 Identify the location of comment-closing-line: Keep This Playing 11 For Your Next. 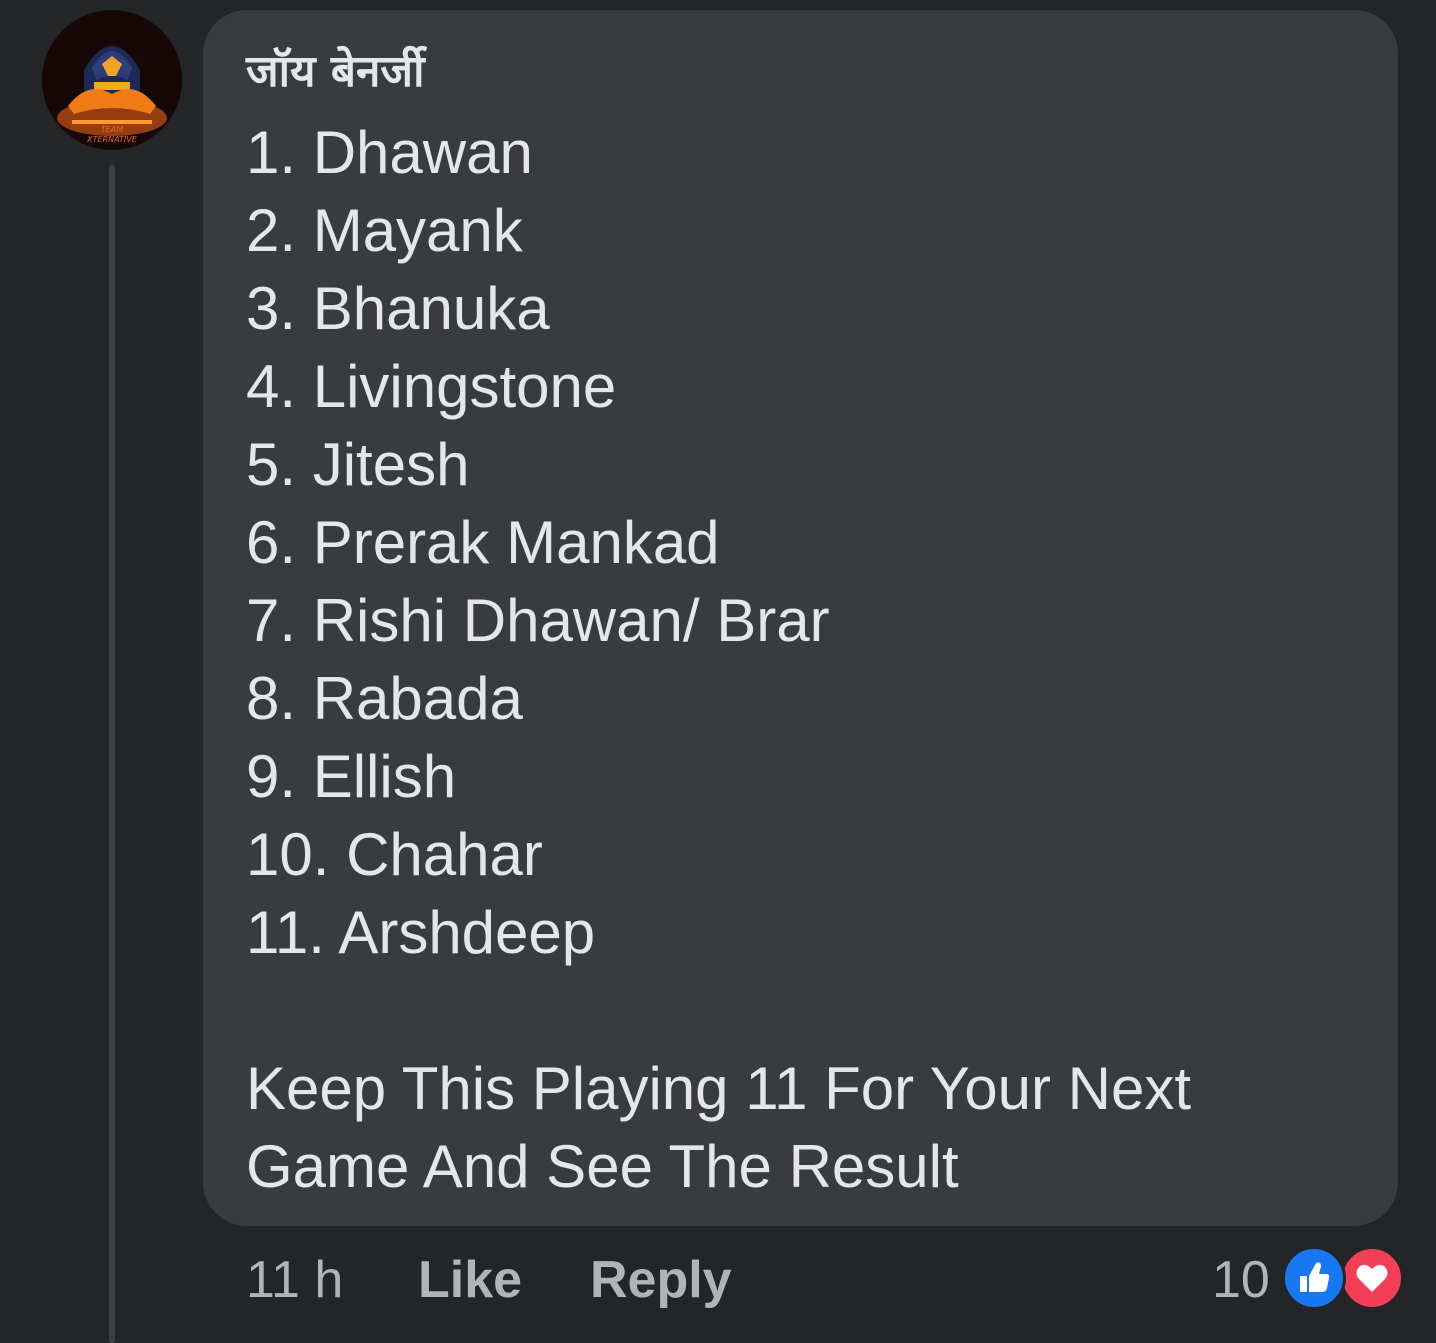
(718, 1088).